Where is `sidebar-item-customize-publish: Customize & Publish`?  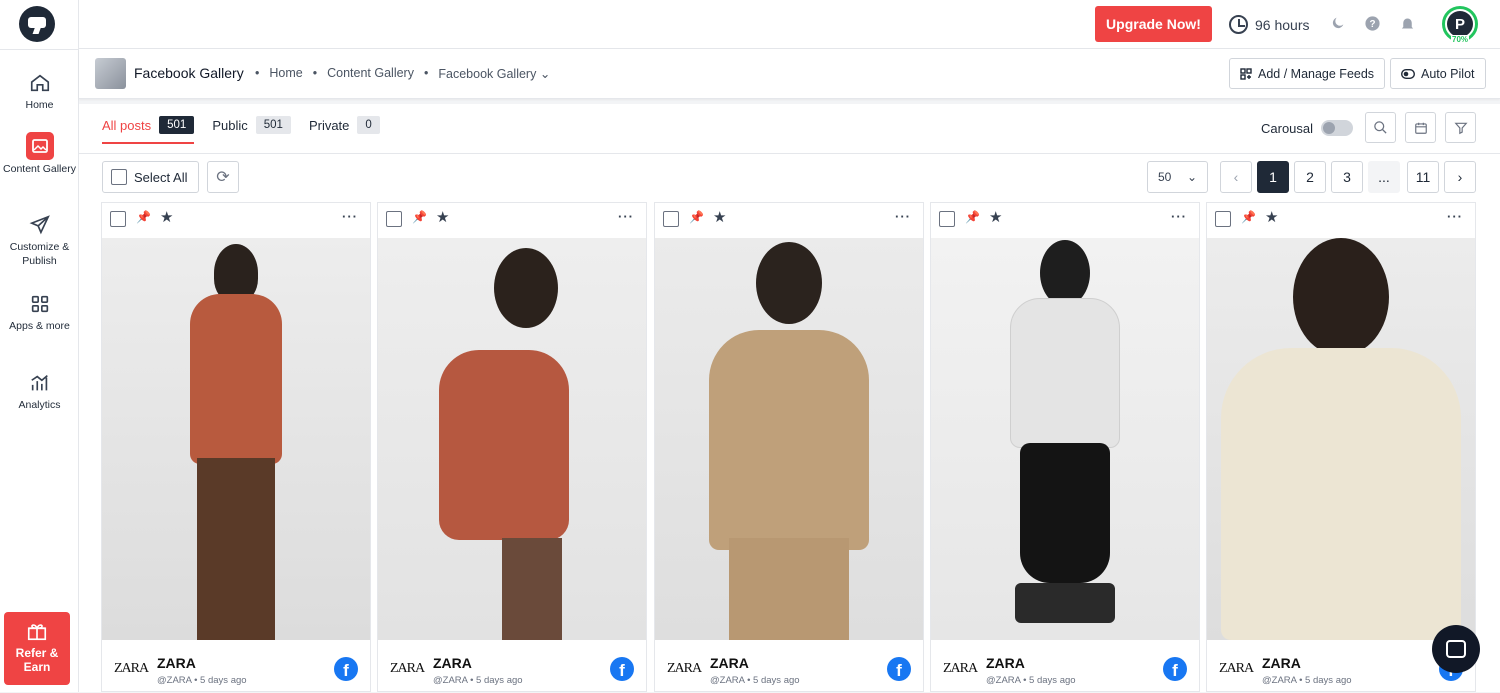
sidebar-item-customize-publish: Customize & Publish is located at coordinates (39, 241).